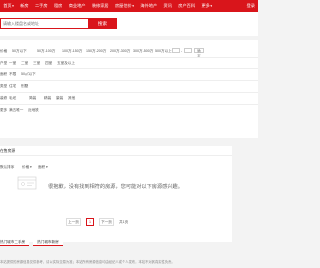  I want to click on type-option: 住宅, so click(12, 86).